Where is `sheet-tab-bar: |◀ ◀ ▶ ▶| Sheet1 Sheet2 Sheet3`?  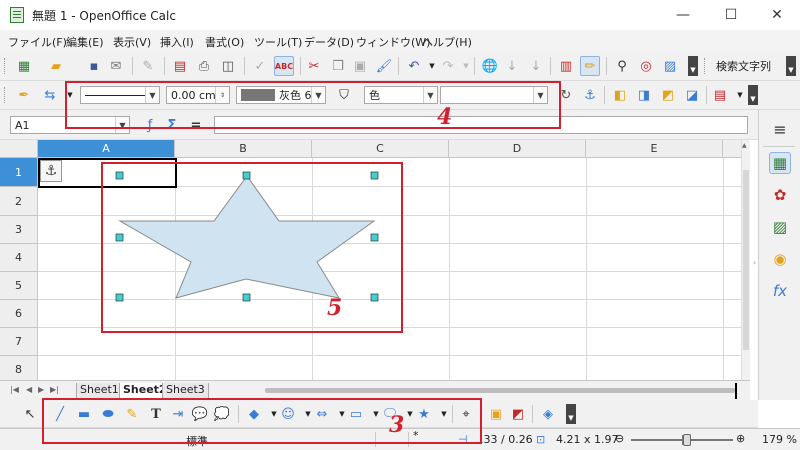 sheet-tab-bar: |◀ ◀ ▶ ▶| Sheet1 Sheet2 Sheet3 is located at coordinates (375, 390).